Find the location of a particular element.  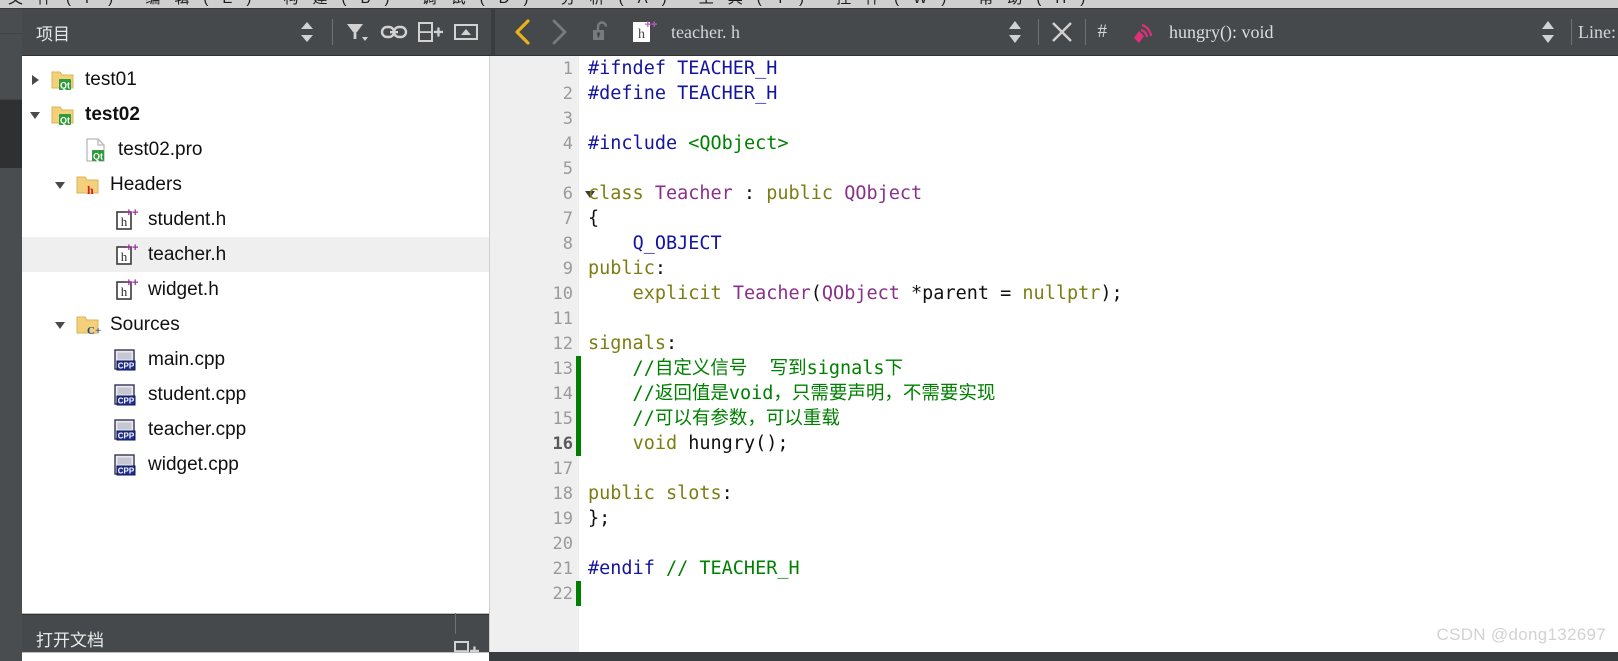

line-number: 19 is located at coordinates (562, 518).